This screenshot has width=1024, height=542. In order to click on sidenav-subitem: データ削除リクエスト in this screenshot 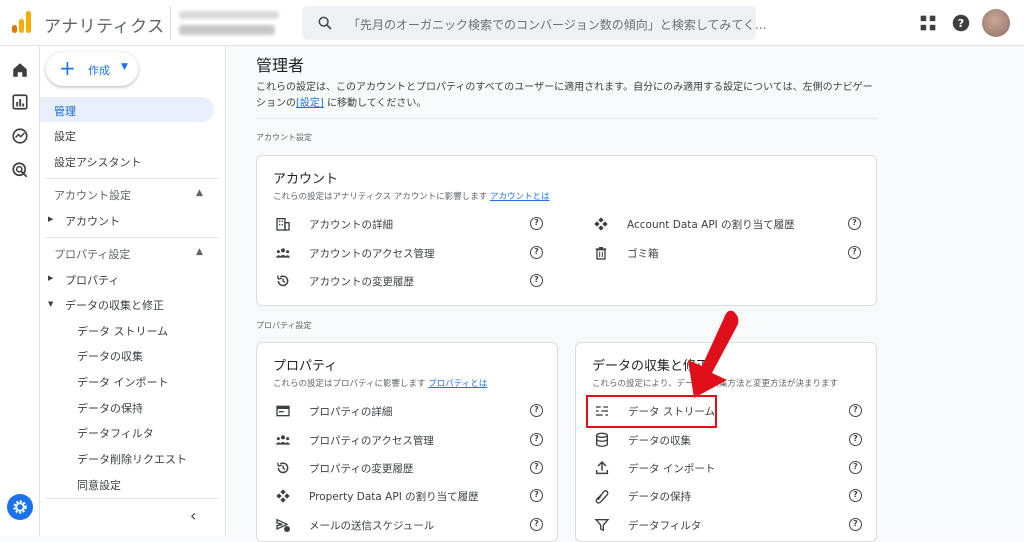, I will do `click(132, 459)`.